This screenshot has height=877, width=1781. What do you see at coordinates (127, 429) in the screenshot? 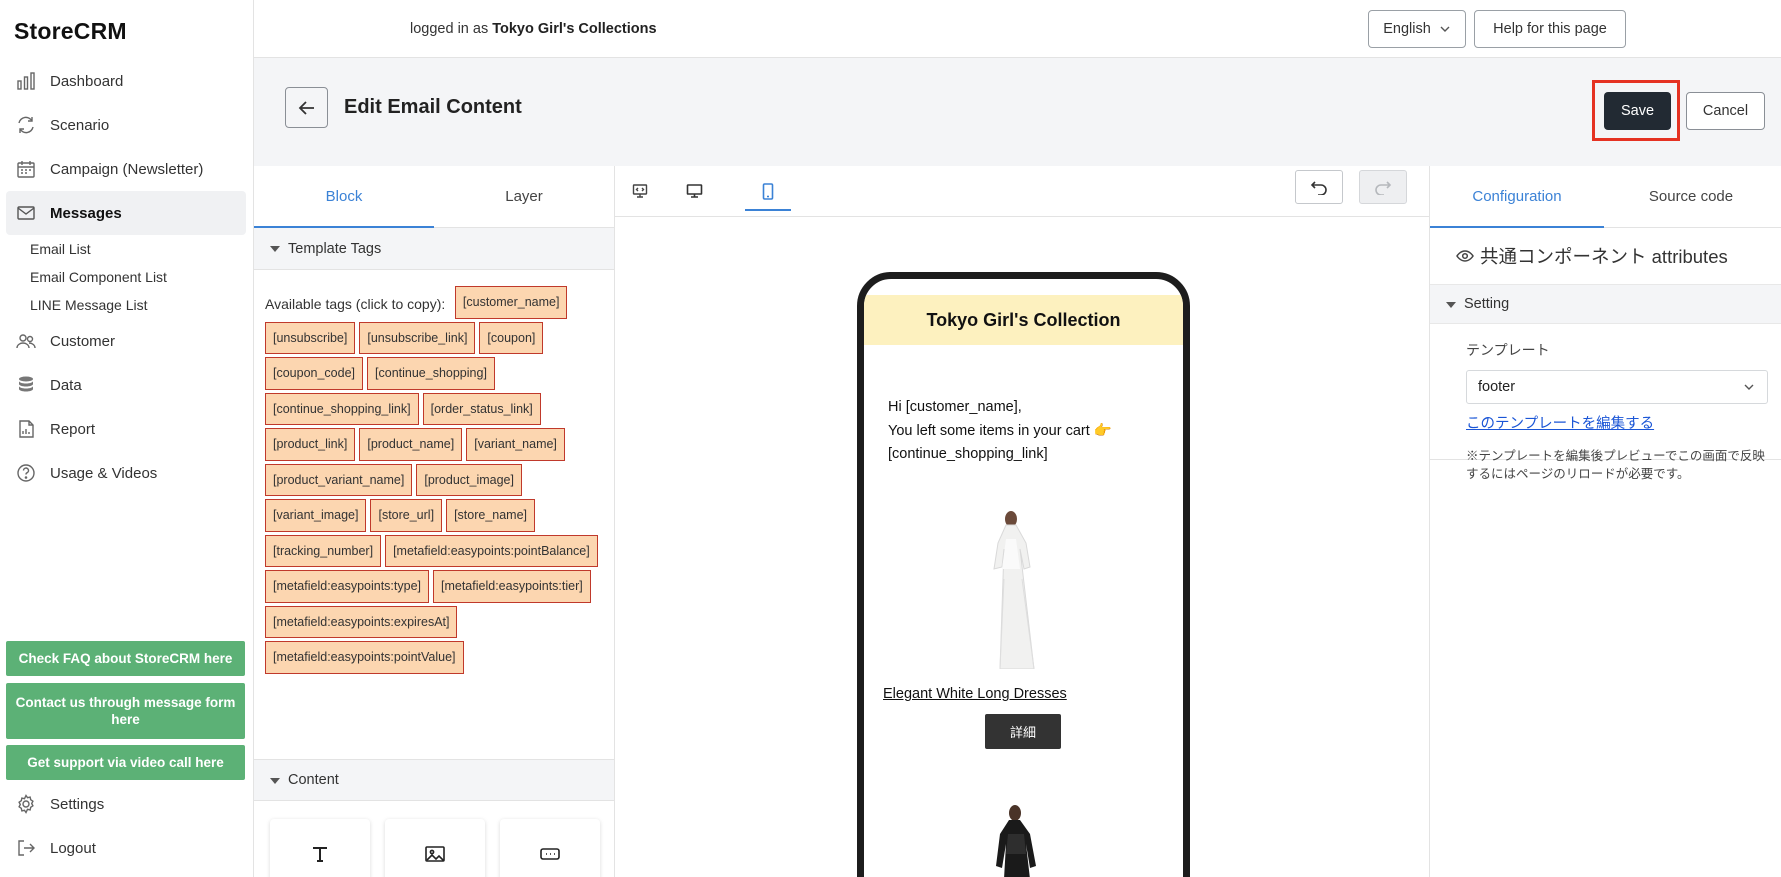
I see `sidebar-item-report: Report` at bounding box center [127, 429].